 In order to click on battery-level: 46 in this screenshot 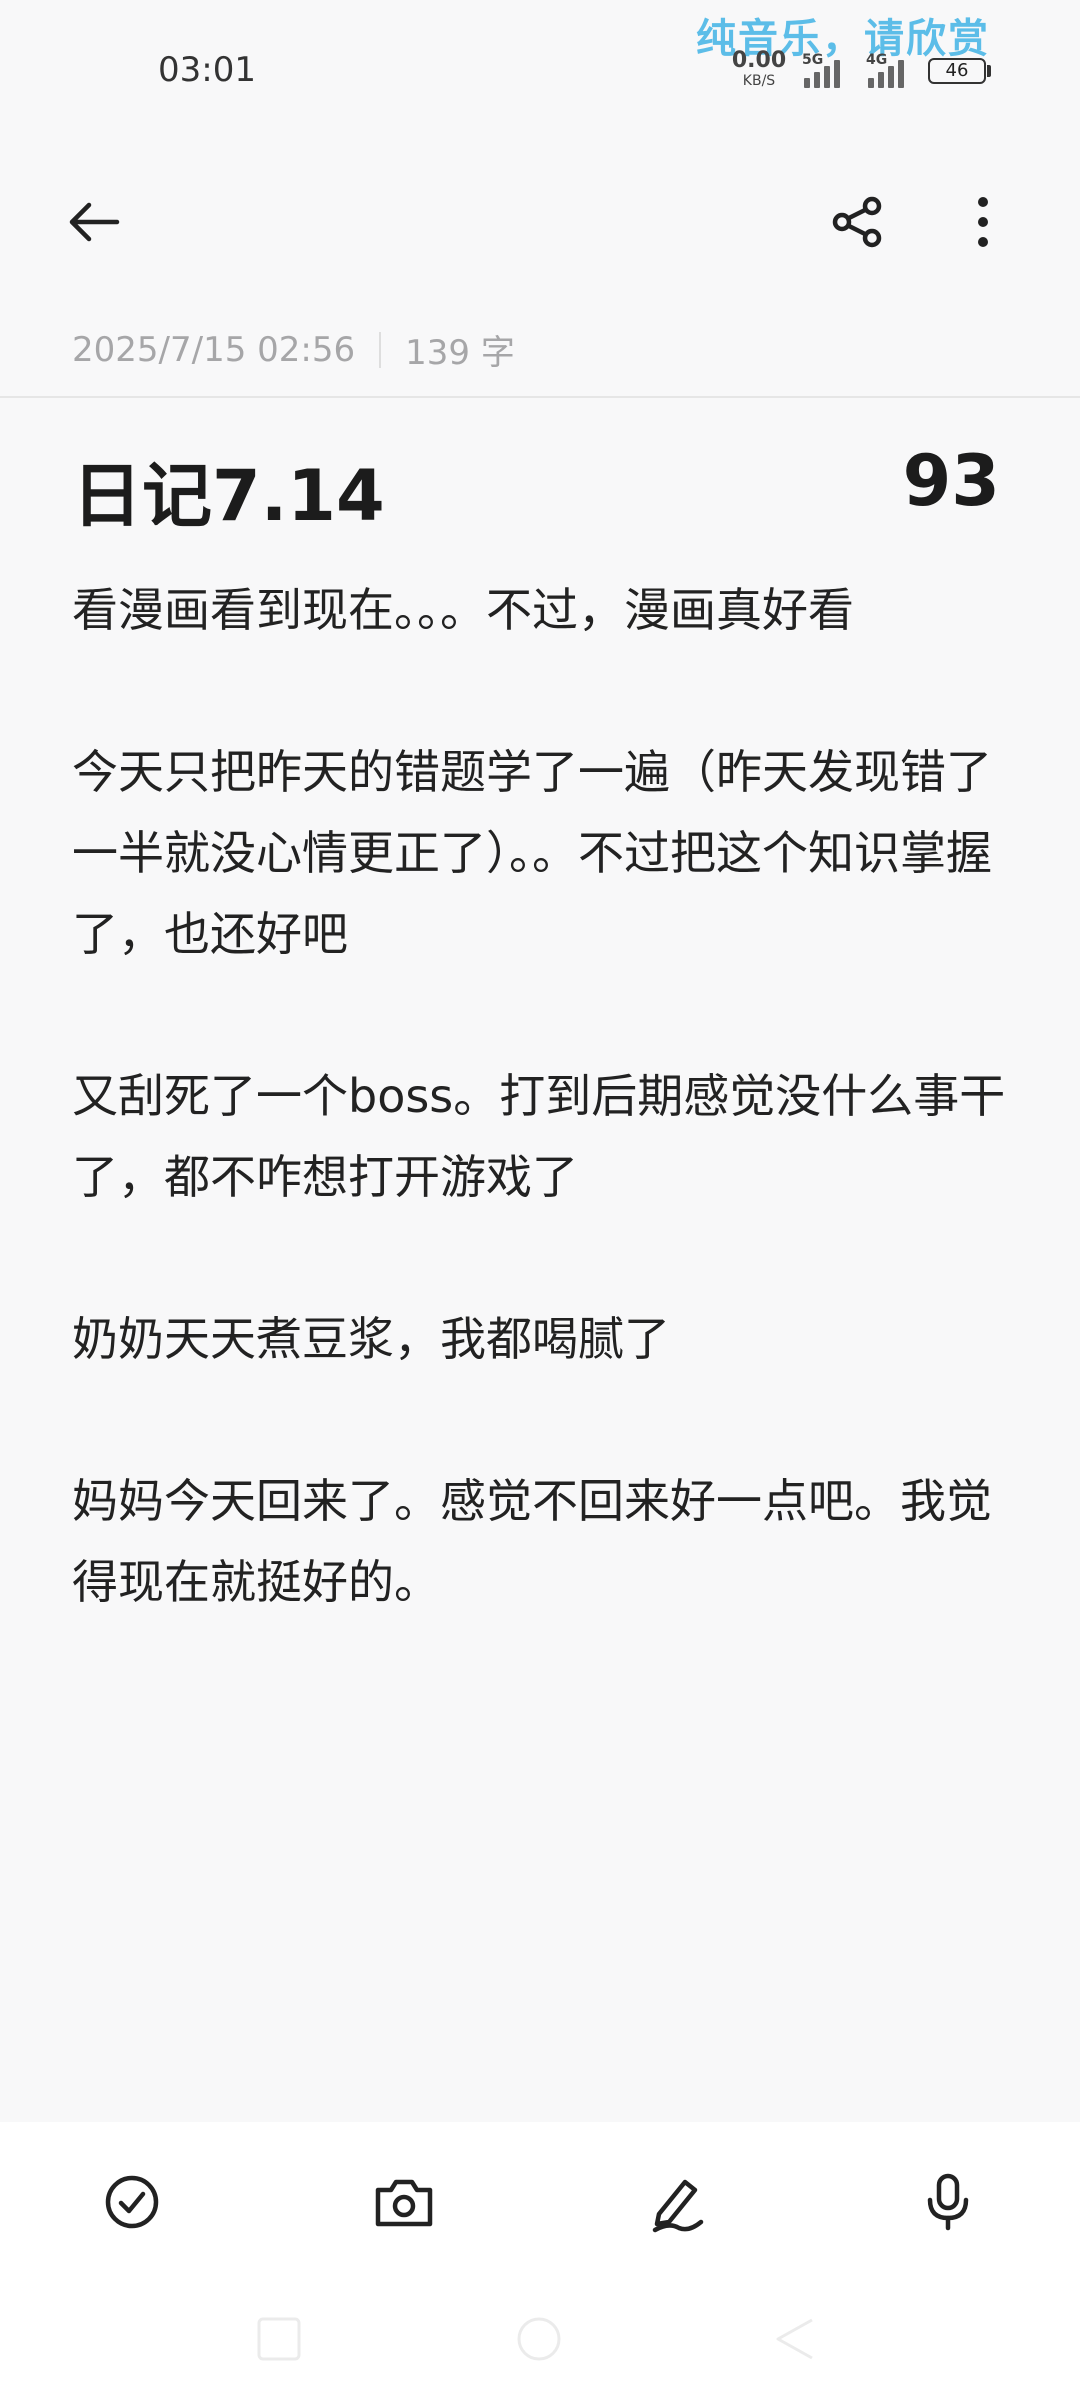, I will do `click(957, 70)`.